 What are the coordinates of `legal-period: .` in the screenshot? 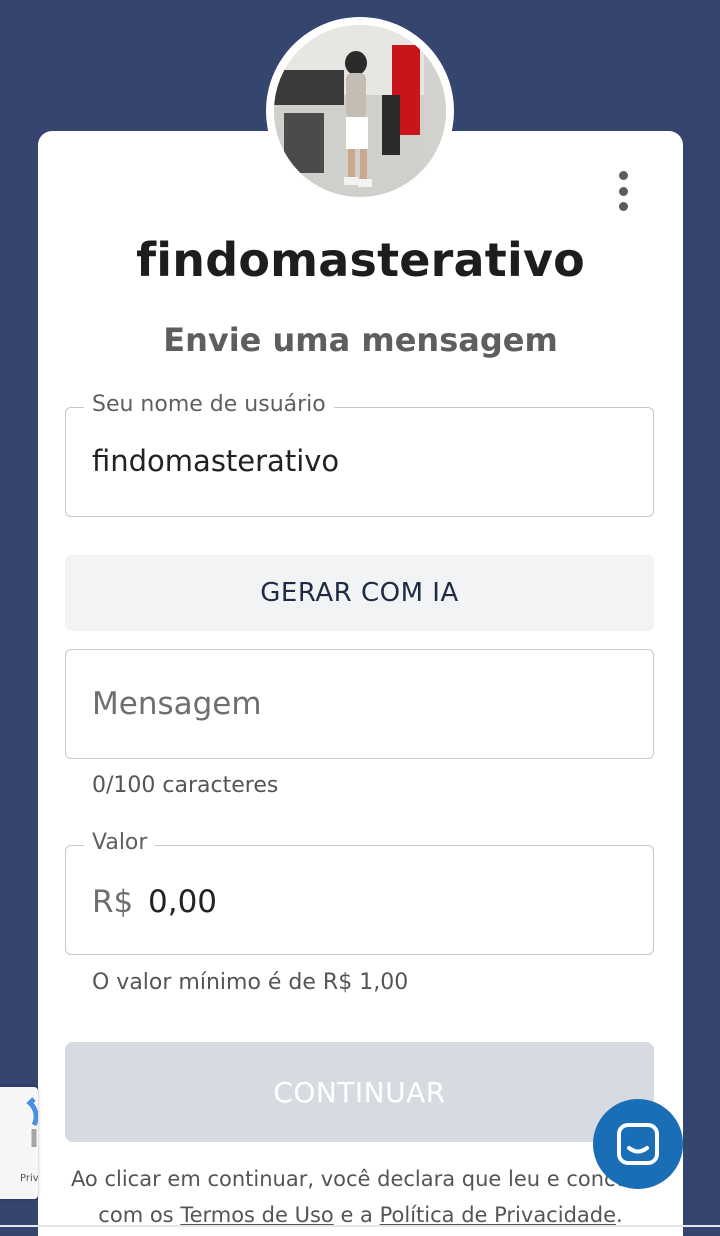 It's located at (619, 1215).